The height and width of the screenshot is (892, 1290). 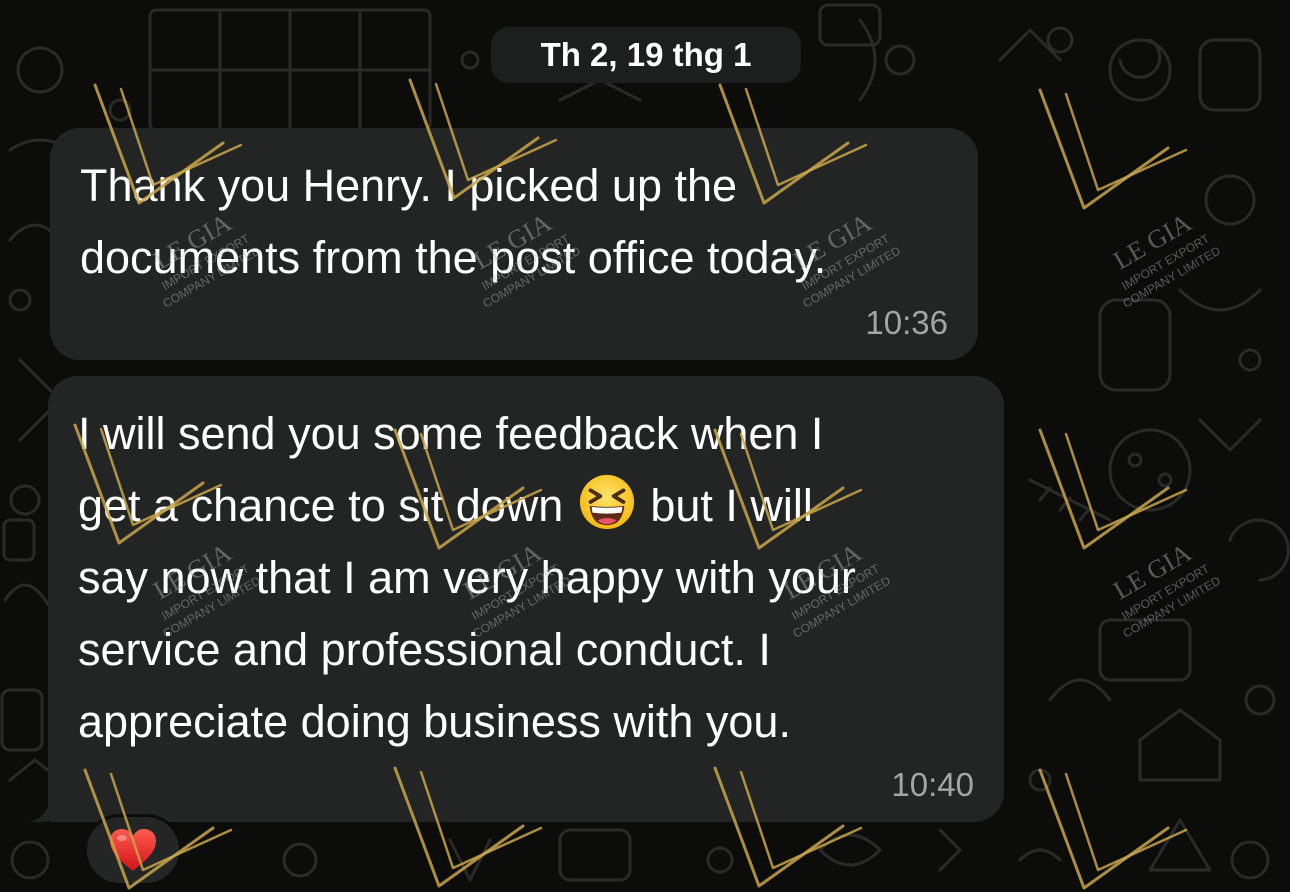 I want to click on grinning-squinting-face-icon, so click(x=606, y=502).